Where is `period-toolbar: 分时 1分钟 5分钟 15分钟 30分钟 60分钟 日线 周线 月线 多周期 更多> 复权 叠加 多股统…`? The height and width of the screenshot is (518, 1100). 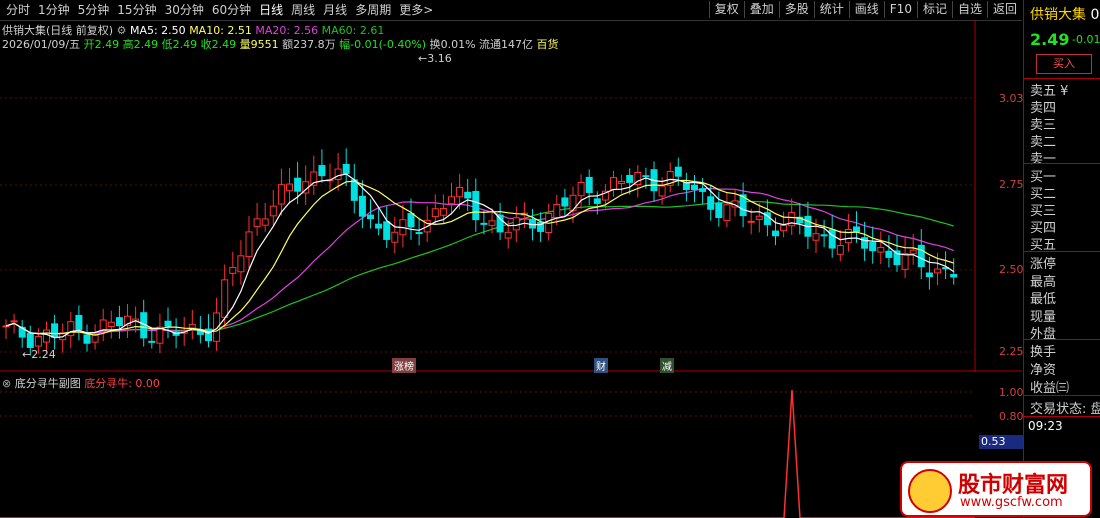 period-toolbar: 分时 1分钟 5分钟 15分钟 30分钟 60分钟 日线 周线 月线 多周期 更多> 复权 叠加 多股统… is located at coordinates (511, 10).